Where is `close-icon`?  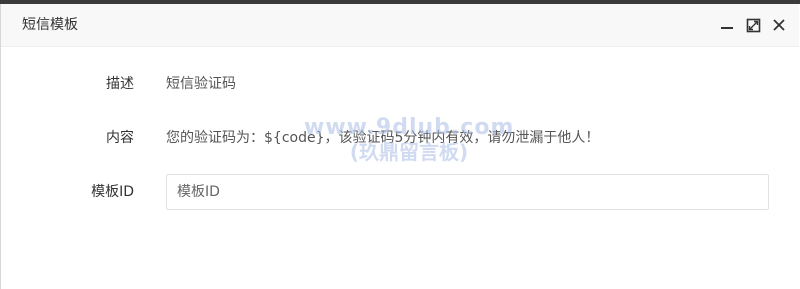 close-icon is located at coordinates (779, 25).